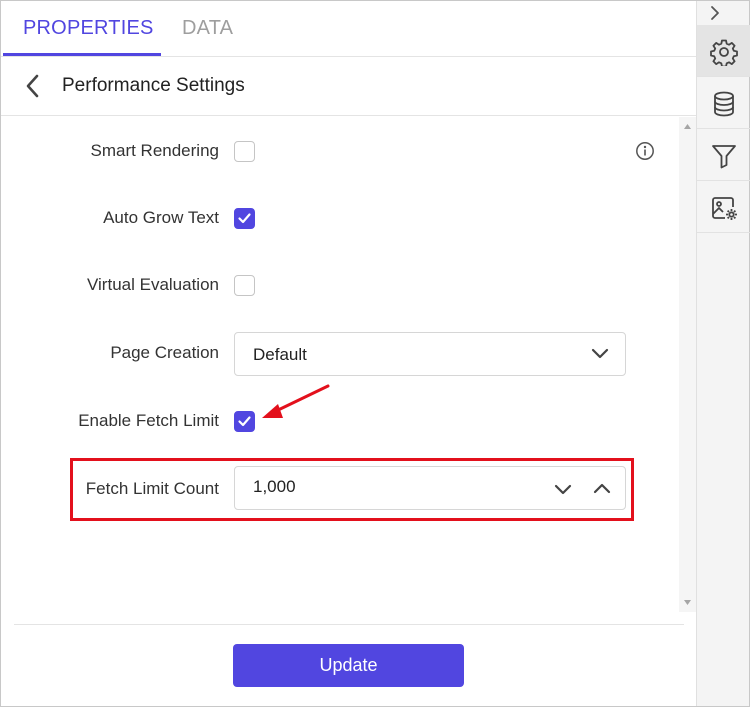  What do you see at coordinates (161, 217) in the screenshot?
I see `auto-grow-text-label: Auto Grow Text` at bounding box center [161, 217].